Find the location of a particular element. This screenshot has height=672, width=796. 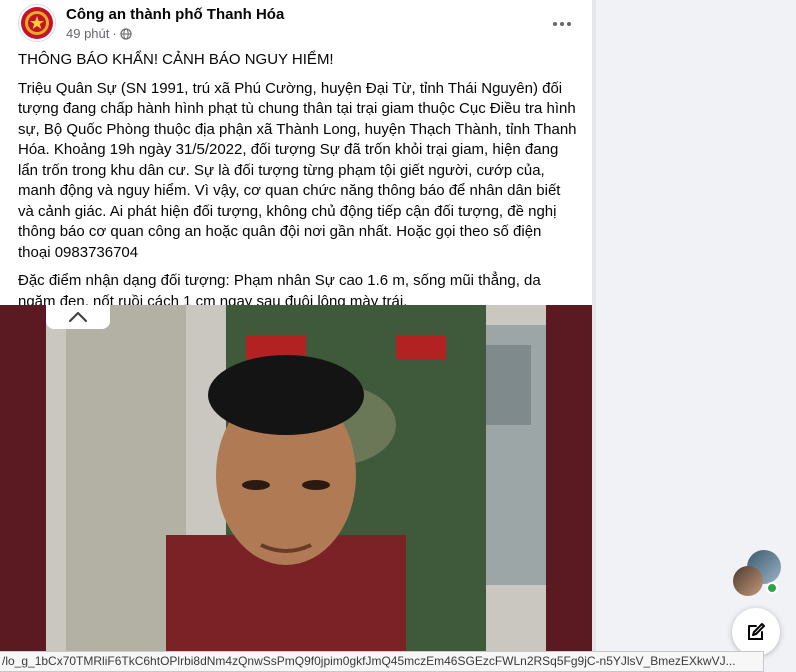

post-header: Công an thành phố Thanh Hóa 49 phút · is located at coordinates (303, 24).